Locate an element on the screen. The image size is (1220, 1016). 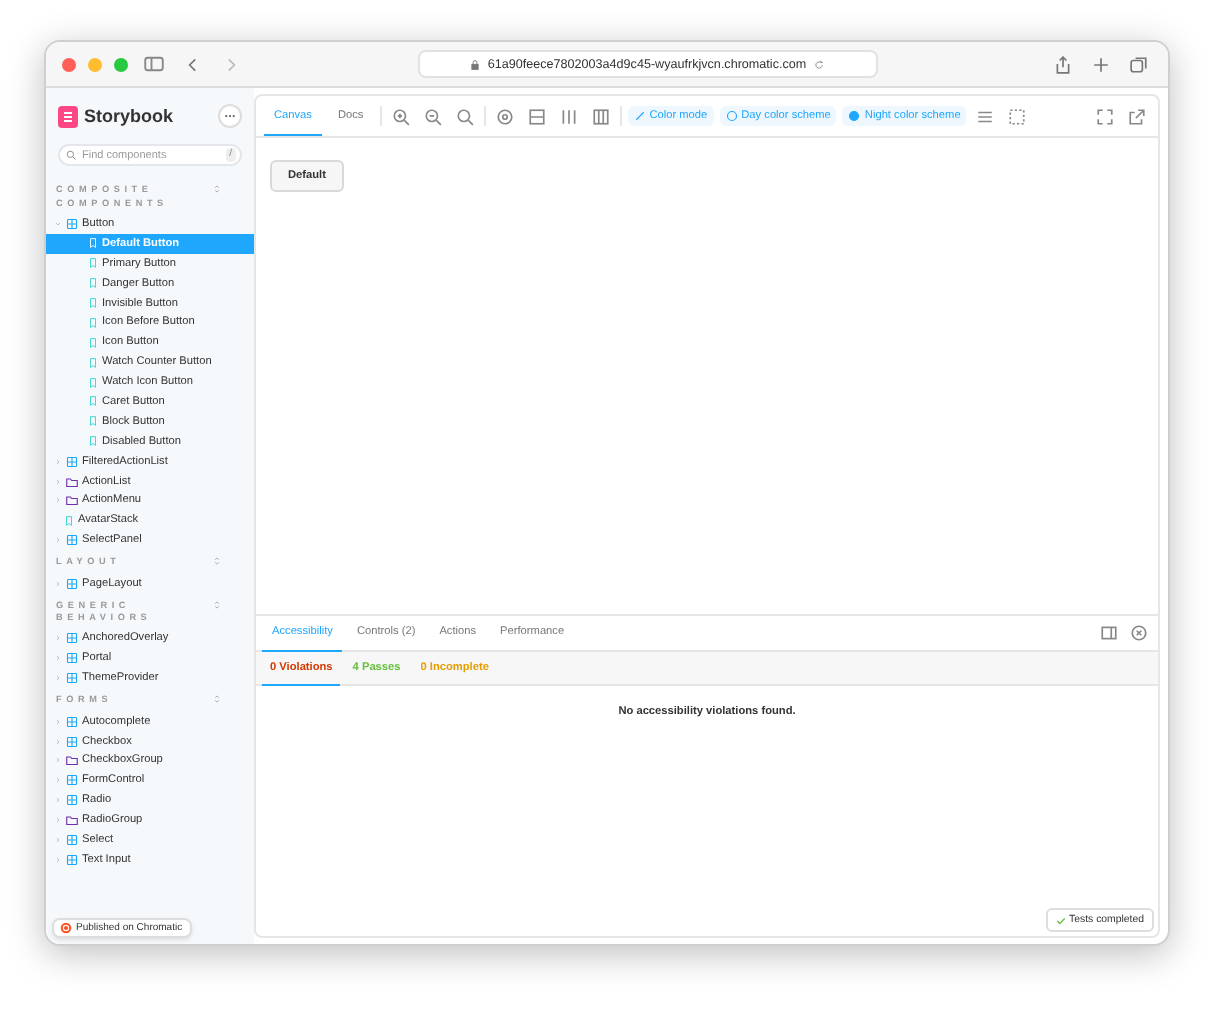
tabs-icon is located at coordinates (1139, 64).